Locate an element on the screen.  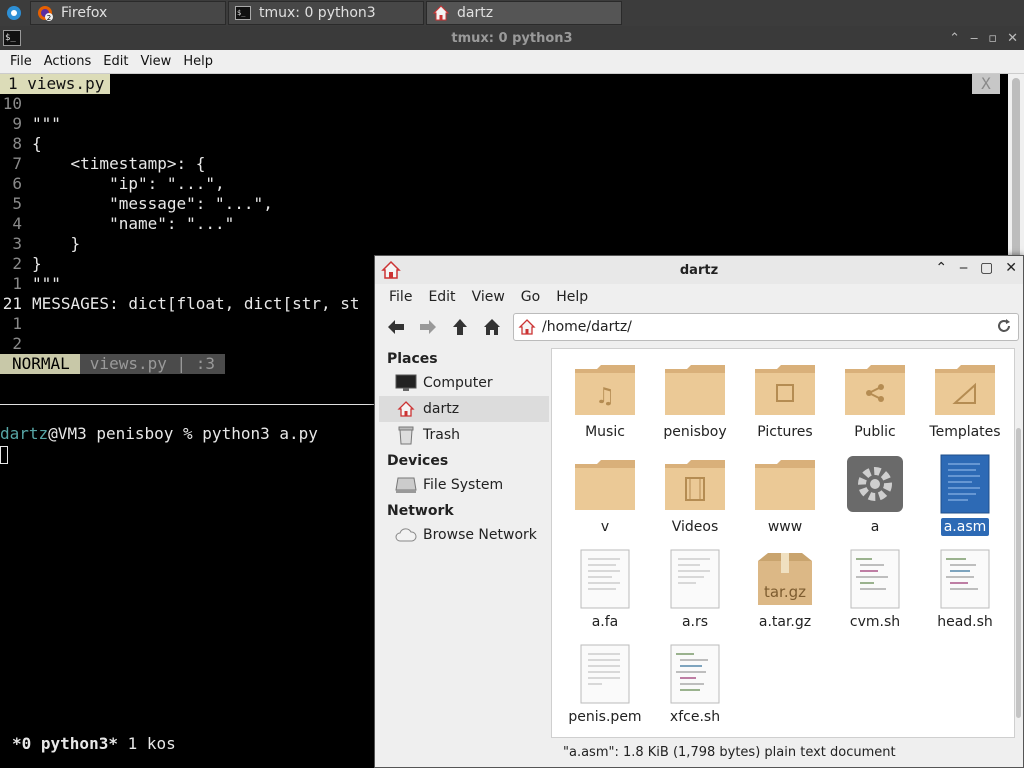
xfce-logo-icon is located at coordinates (14, 13).